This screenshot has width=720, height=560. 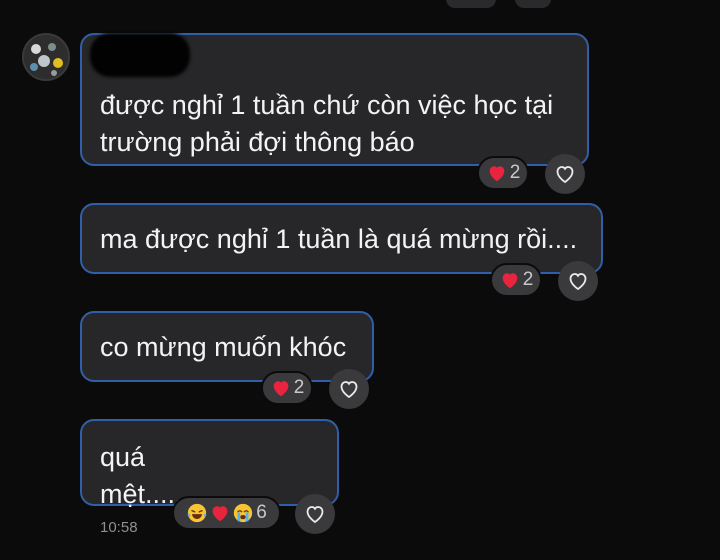 I want to click on avatar, so click(x=46, y=57).